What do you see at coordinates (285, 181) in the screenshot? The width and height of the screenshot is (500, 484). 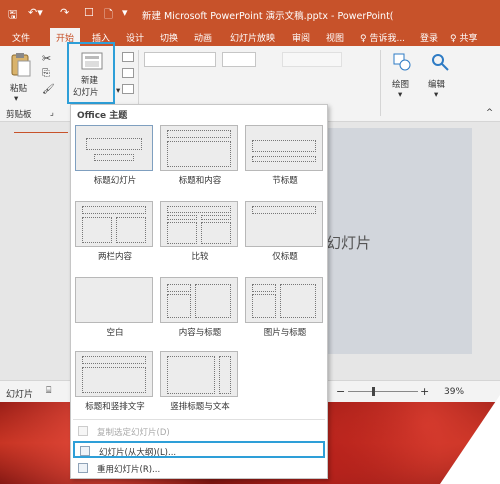 I see `layout-name: 节标题` at bounding box center [285, 181].